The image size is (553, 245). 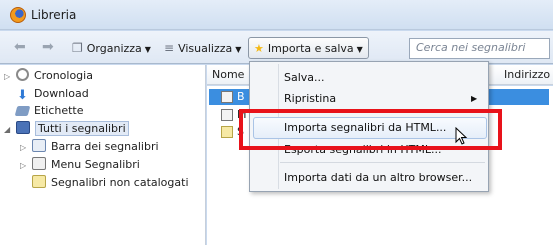 I want to click on organizza-label: Organizza, so click(x=114, y=48).